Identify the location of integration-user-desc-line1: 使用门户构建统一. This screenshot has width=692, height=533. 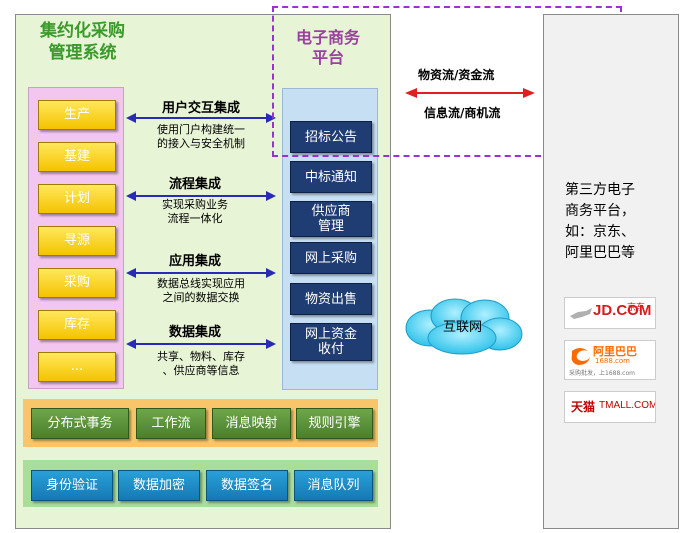
(201, 129).